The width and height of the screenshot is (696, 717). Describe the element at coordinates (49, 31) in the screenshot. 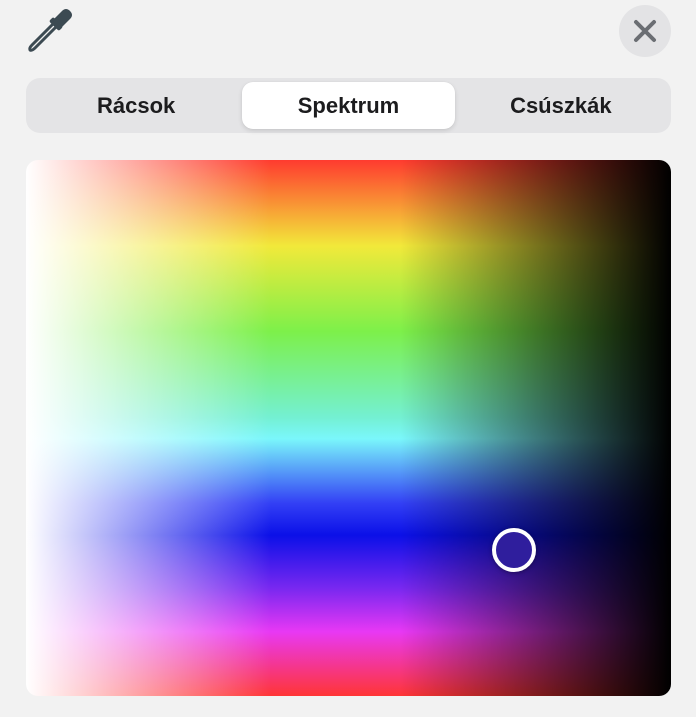

I see `eyedropper-icon` at that location.